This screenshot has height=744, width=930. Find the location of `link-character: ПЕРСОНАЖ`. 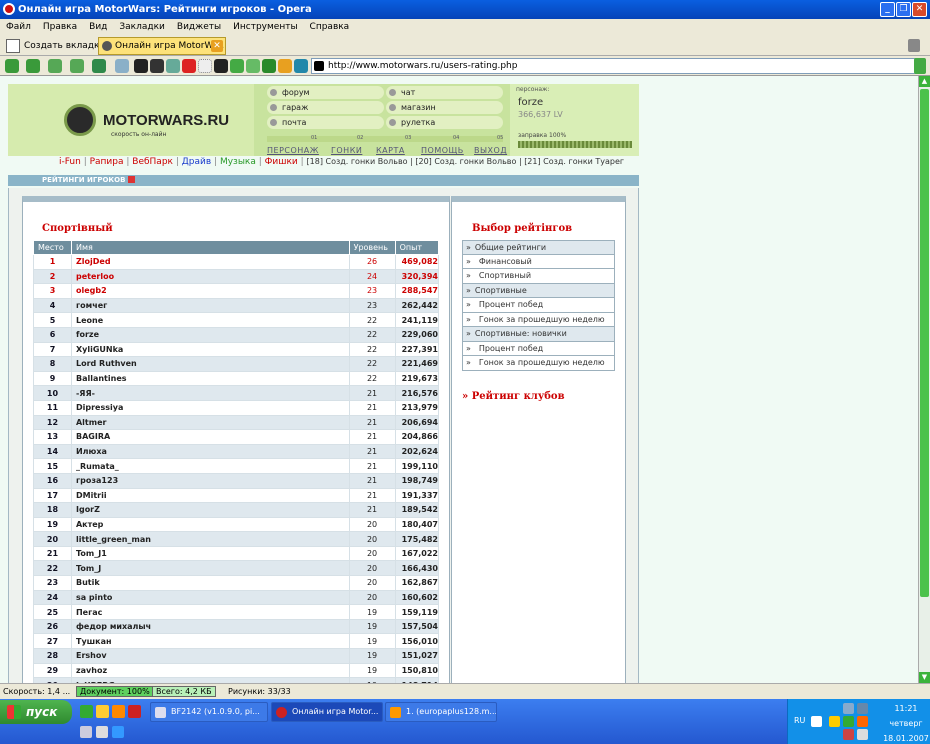

link-character: ПЕРСОНАЖ is located at coordinates (293, 150).